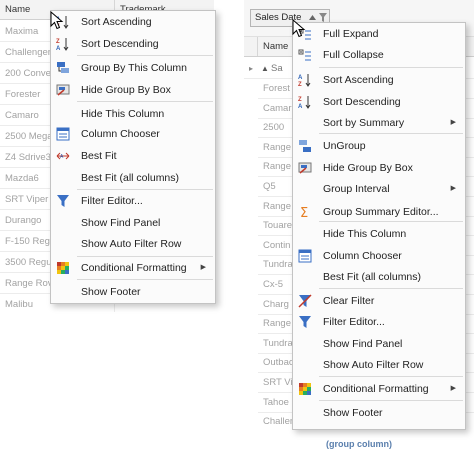  Describe the element at coordinates (63, 156) in the screenshot. I see `best-fit-icon: A` at that location.